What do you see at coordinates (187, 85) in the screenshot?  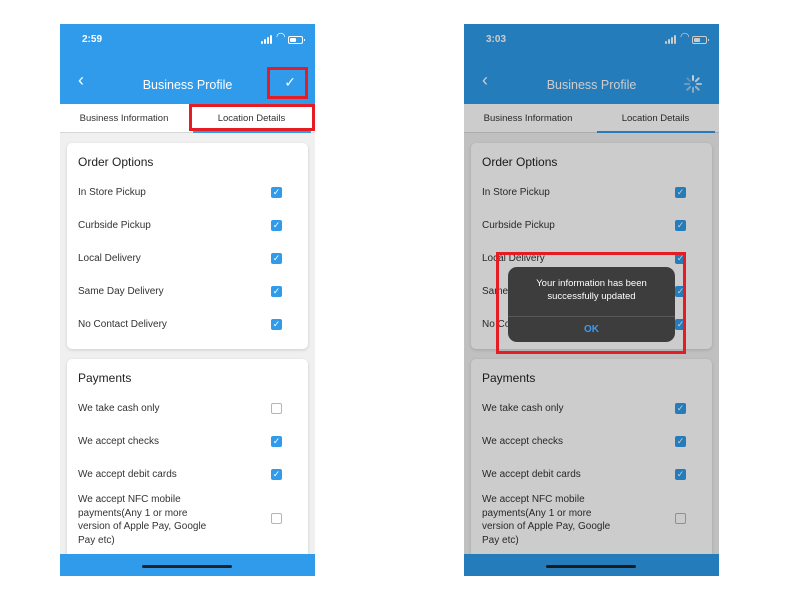 I see `page-title: Business Profile` at bounding box center [187, 85].